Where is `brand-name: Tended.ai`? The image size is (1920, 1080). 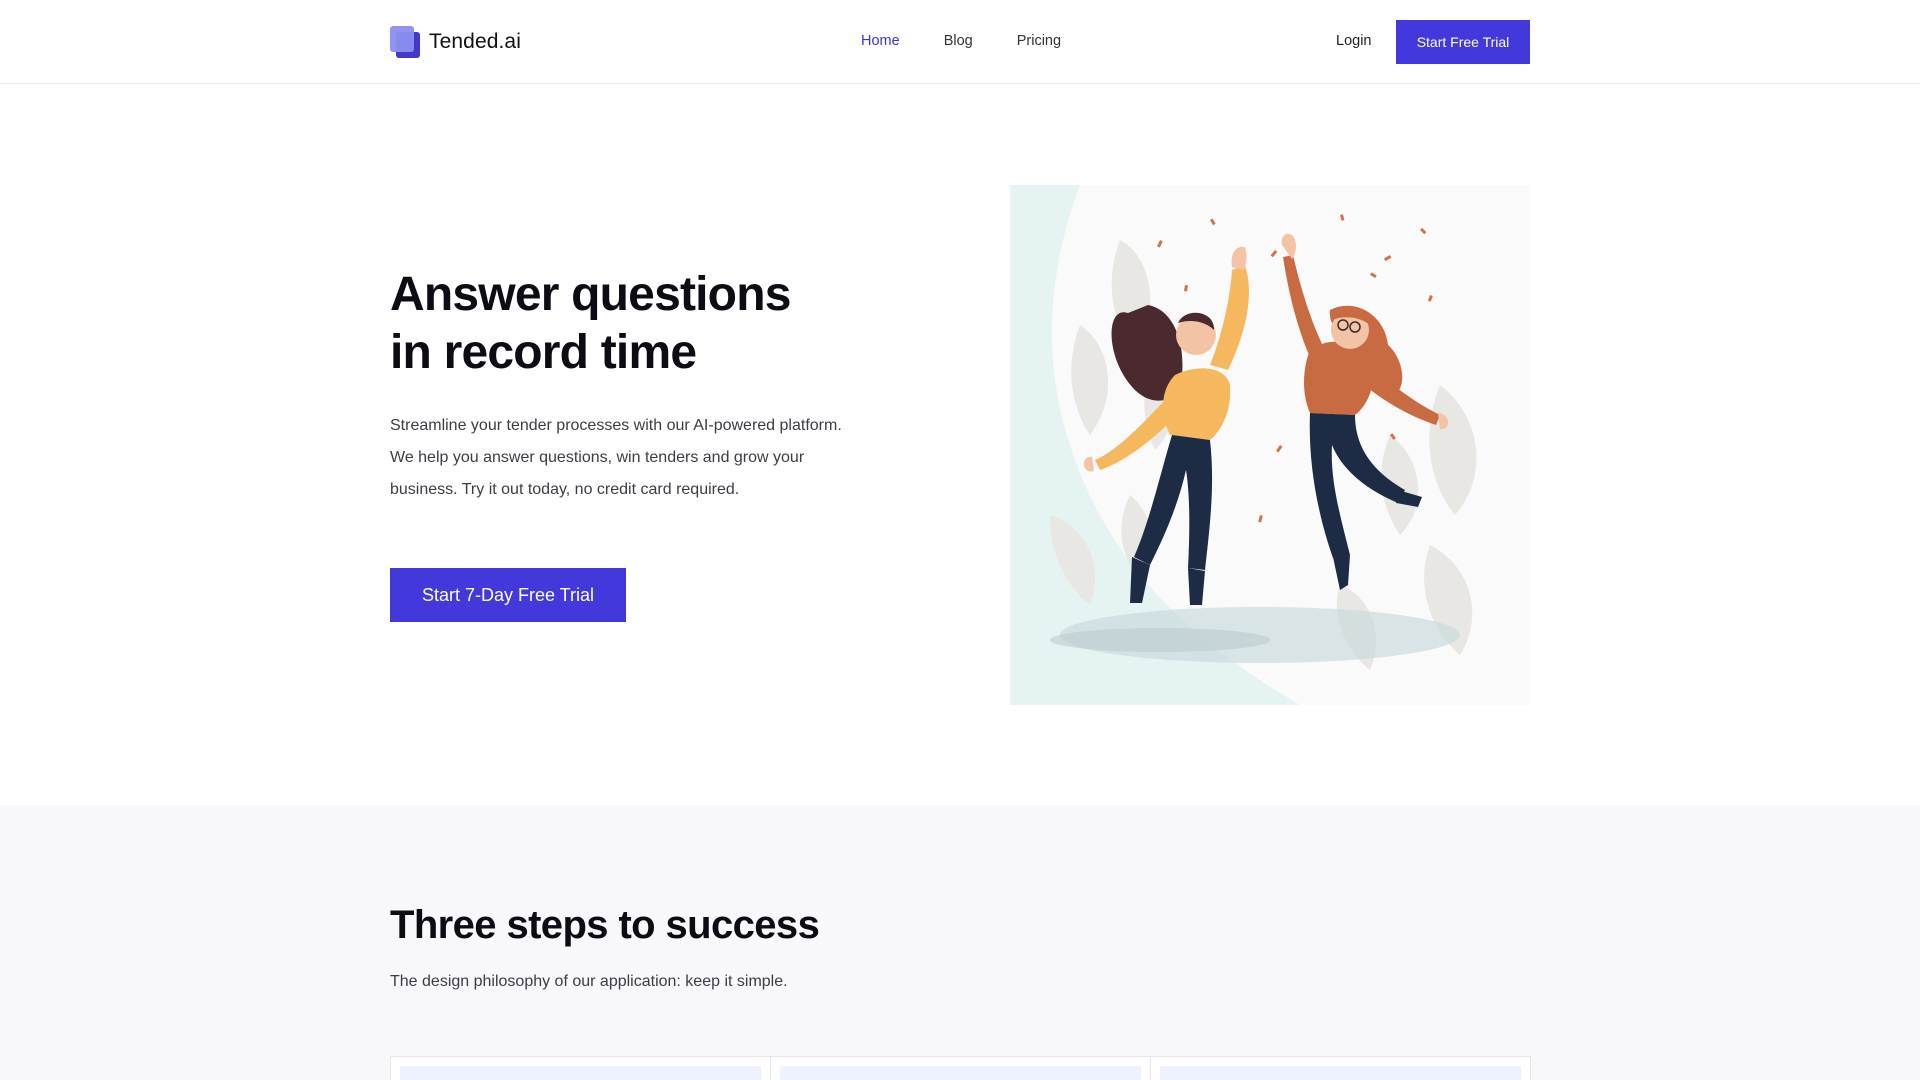
brand-name: Tended.ai is located at coordinates (475, 41).